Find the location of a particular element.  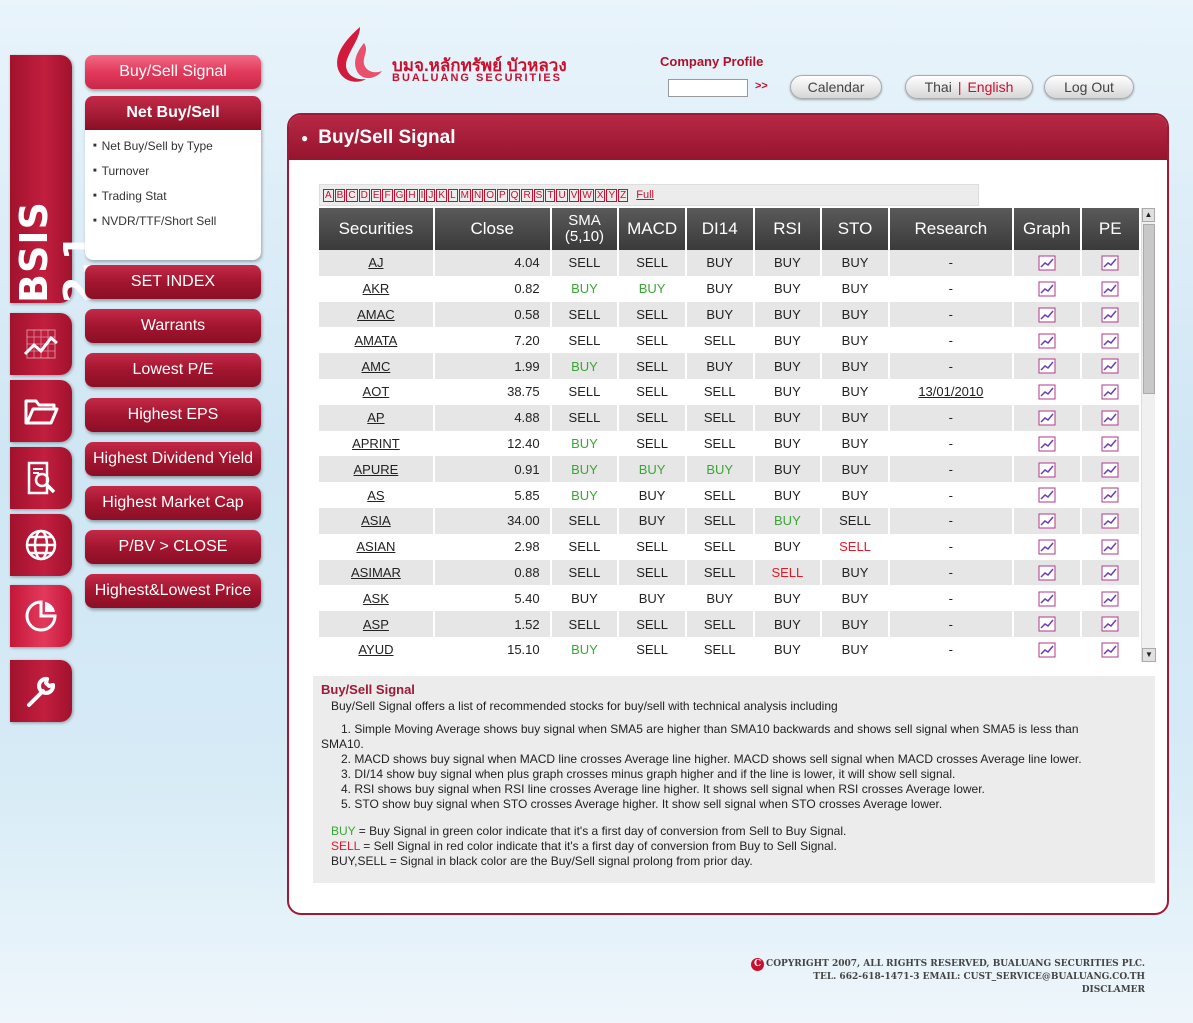

col-research: Research is located at coordinates (951, 229).